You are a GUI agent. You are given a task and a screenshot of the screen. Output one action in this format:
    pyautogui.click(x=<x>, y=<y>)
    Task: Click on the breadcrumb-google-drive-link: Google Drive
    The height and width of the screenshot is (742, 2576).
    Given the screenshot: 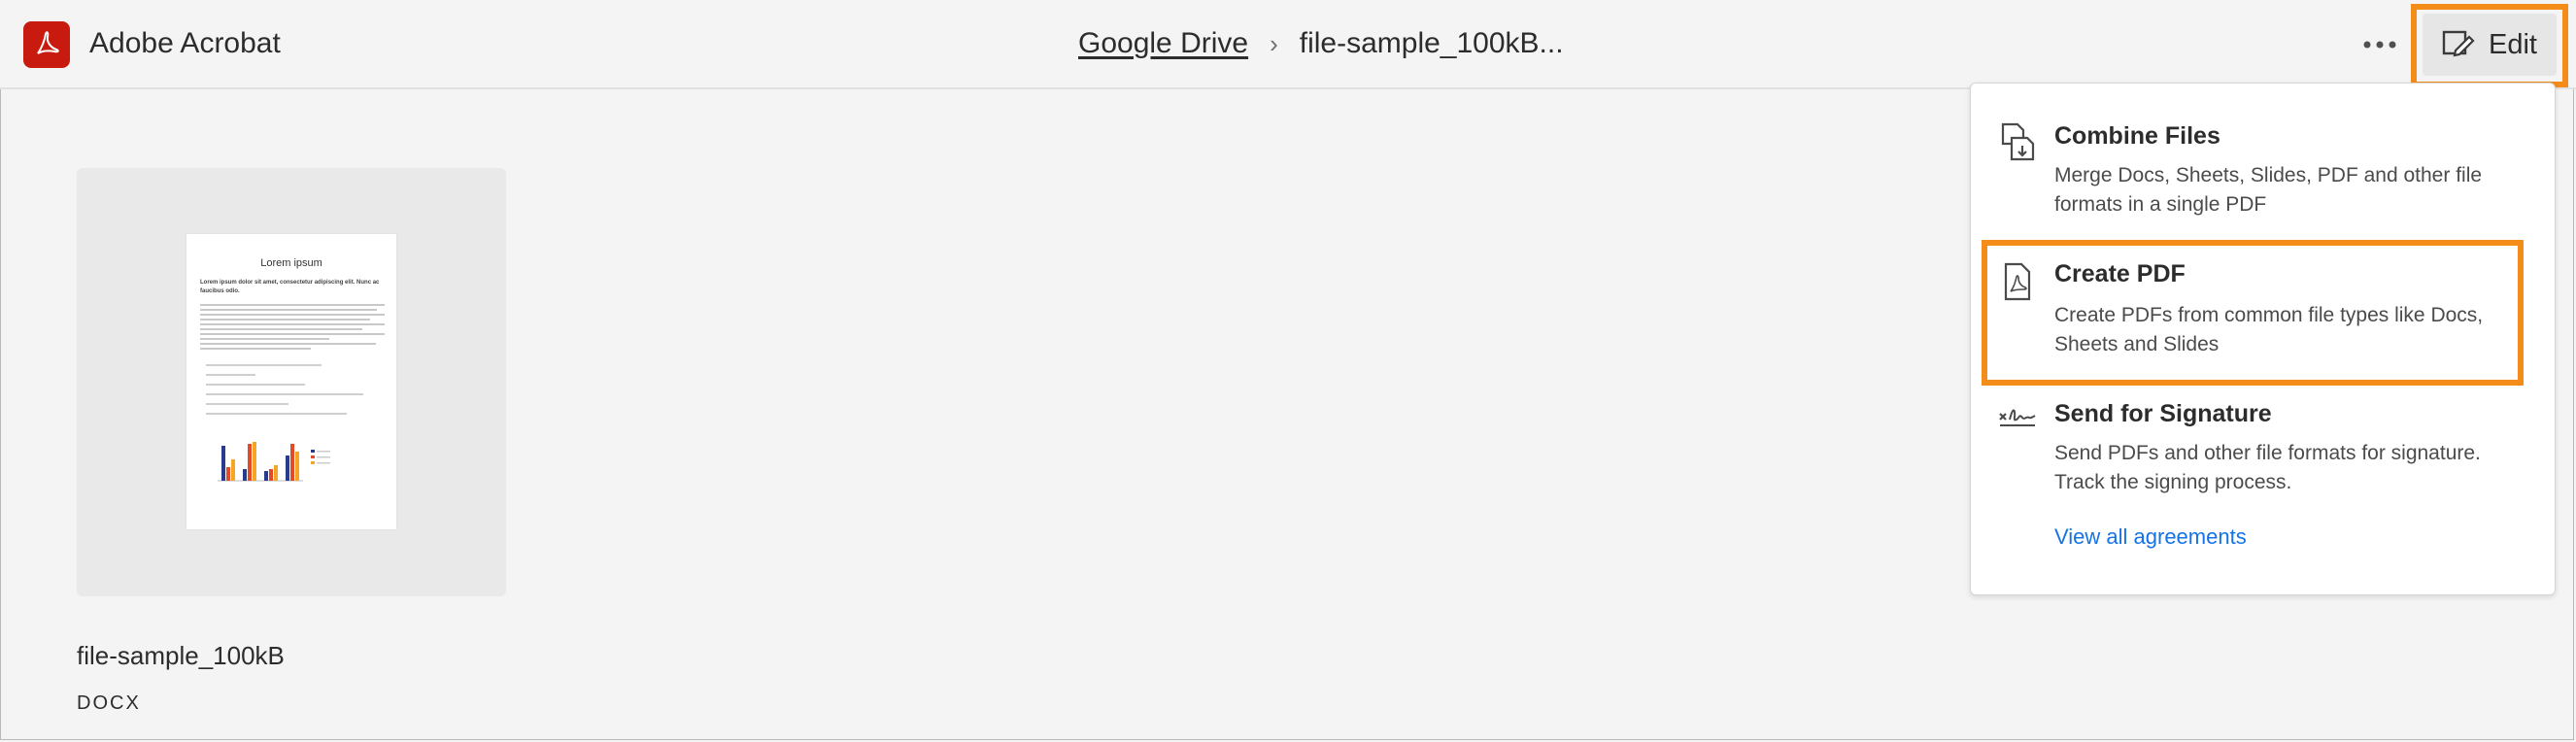 What is the action you would take?
    pyautogui.click(x=1163, y=43)
    